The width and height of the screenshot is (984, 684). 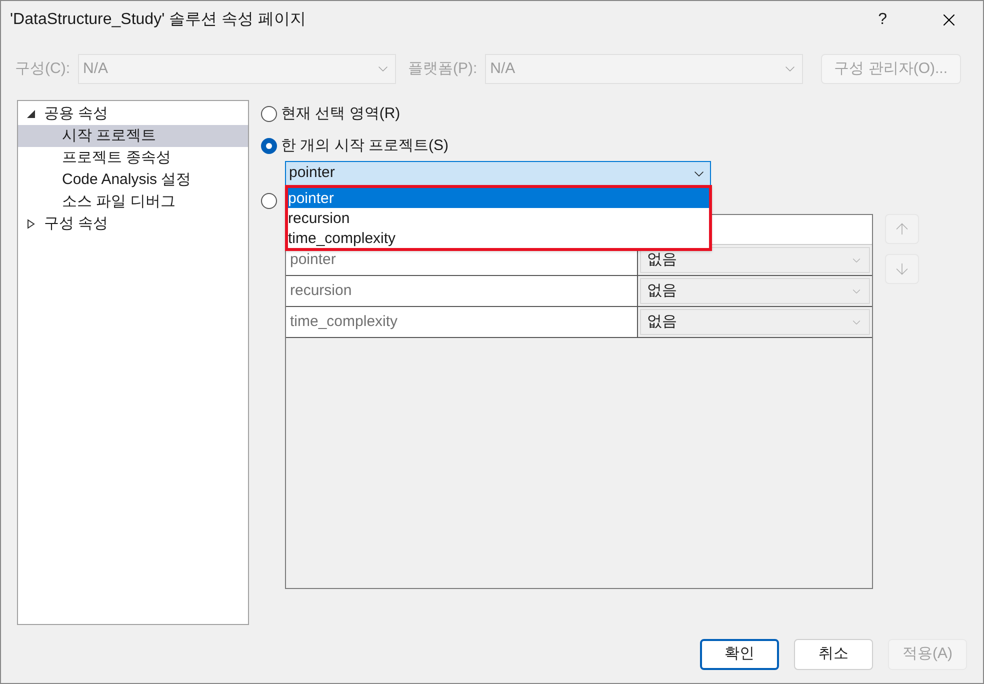 What do you see at coordinates (462, 322) in the screenshot?
I see `table-cell: time_complexity` at bounding box center [462, 322].